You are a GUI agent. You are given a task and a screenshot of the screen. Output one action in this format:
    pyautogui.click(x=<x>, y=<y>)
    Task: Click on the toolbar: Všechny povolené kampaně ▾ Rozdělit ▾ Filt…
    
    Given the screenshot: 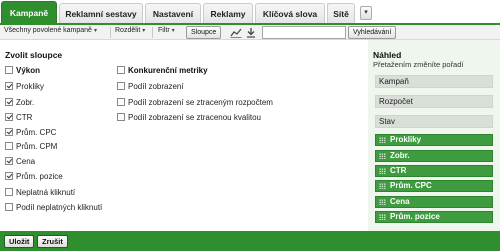 What is the action you would take?
    pyautogui.click(x=250, y=32)
    